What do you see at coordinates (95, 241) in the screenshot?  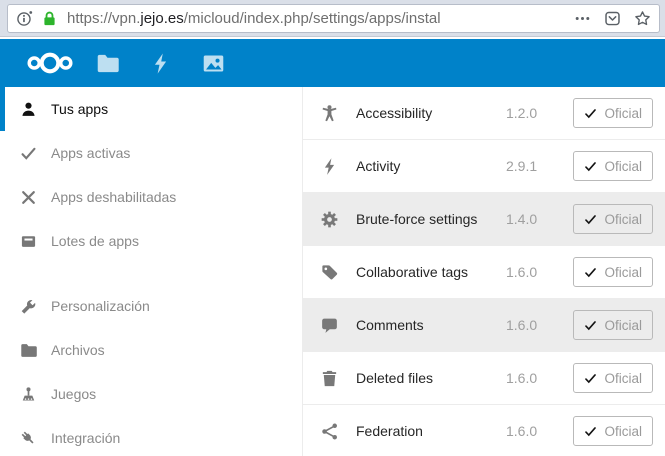 I see `sidebar-item-label: Lotes de apps` at bounding box center [95, 241].